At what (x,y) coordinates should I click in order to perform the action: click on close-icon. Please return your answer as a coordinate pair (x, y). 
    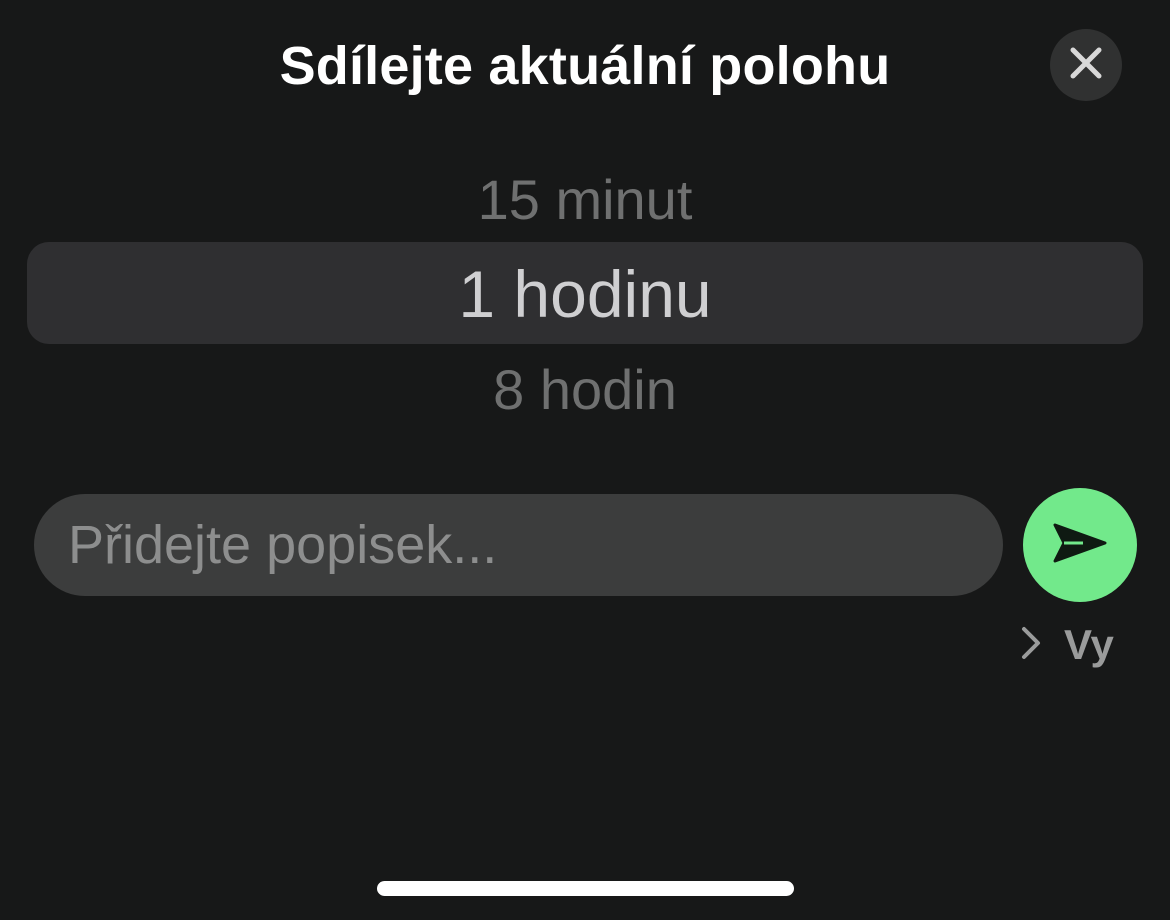
    Looking at the image, I should click on (1086, 65).